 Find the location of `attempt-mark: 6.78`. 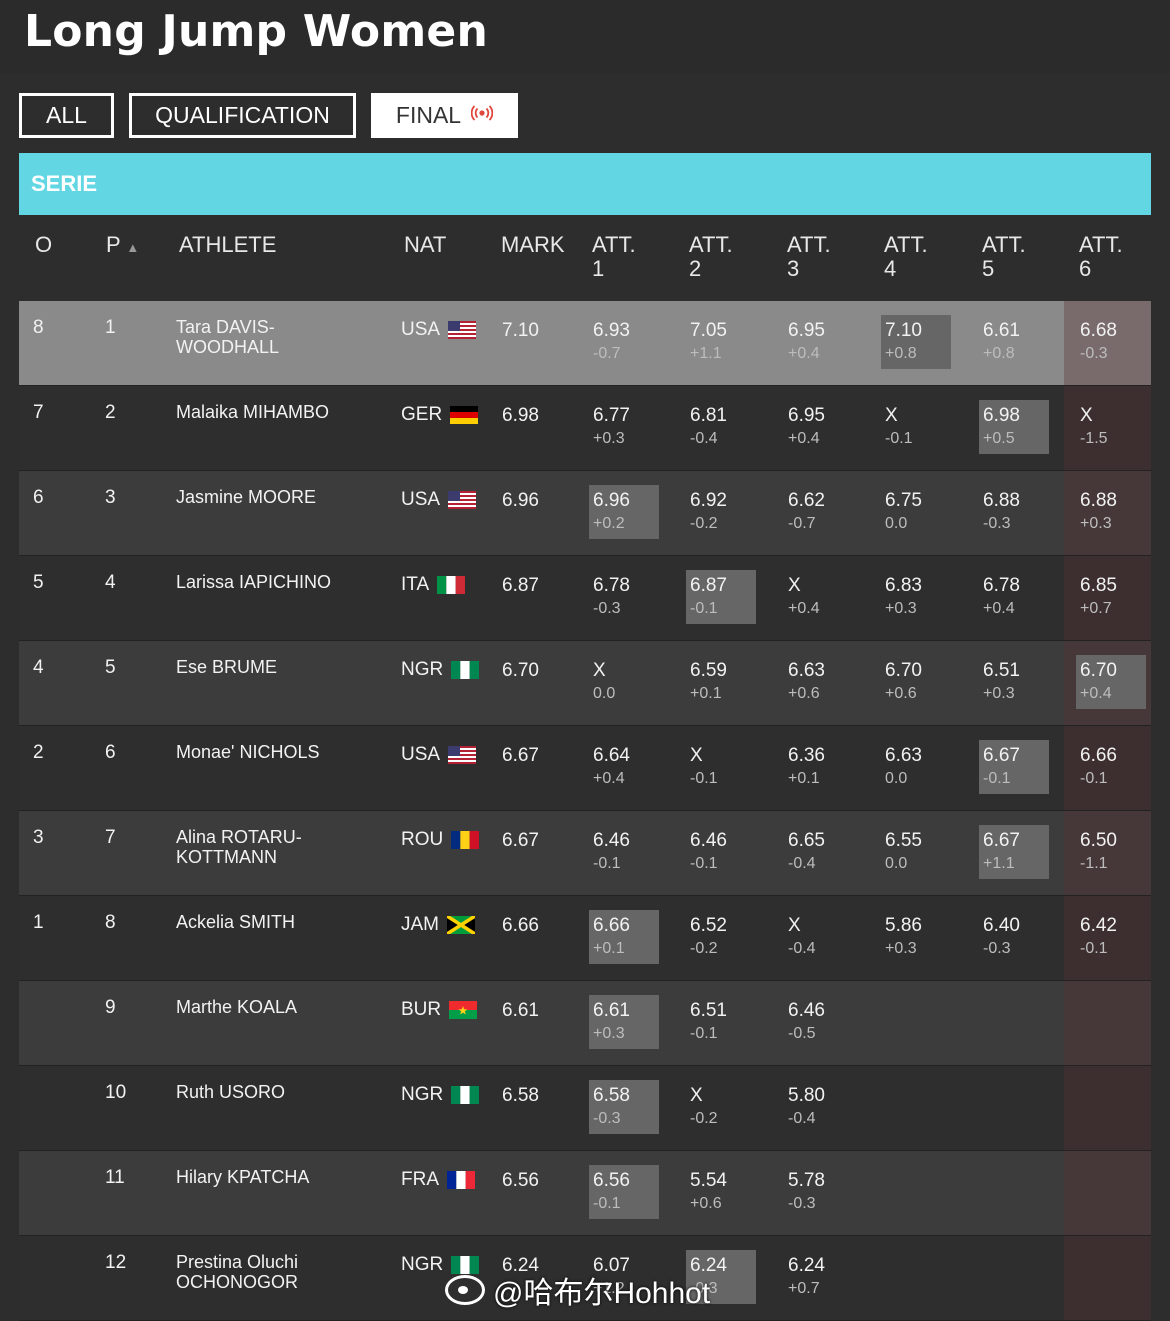

attempt-mark: 6.78 is located at coordinates (611, 585).